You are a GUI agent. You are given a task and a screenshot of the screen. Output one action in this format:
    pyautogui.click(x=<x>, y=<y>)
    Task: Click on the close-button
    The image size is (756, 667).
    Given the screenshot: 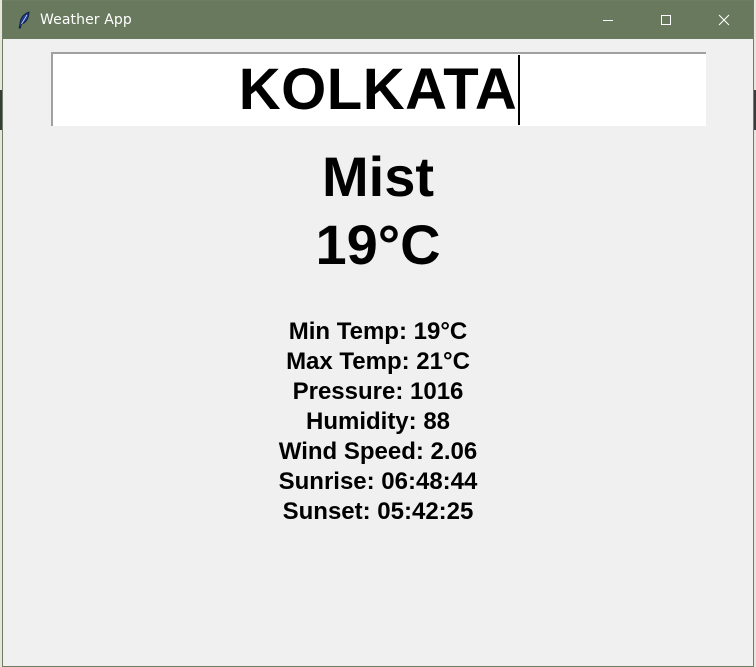 What is the action you would take?
    pyautogui.click(x=724, y=20)
    